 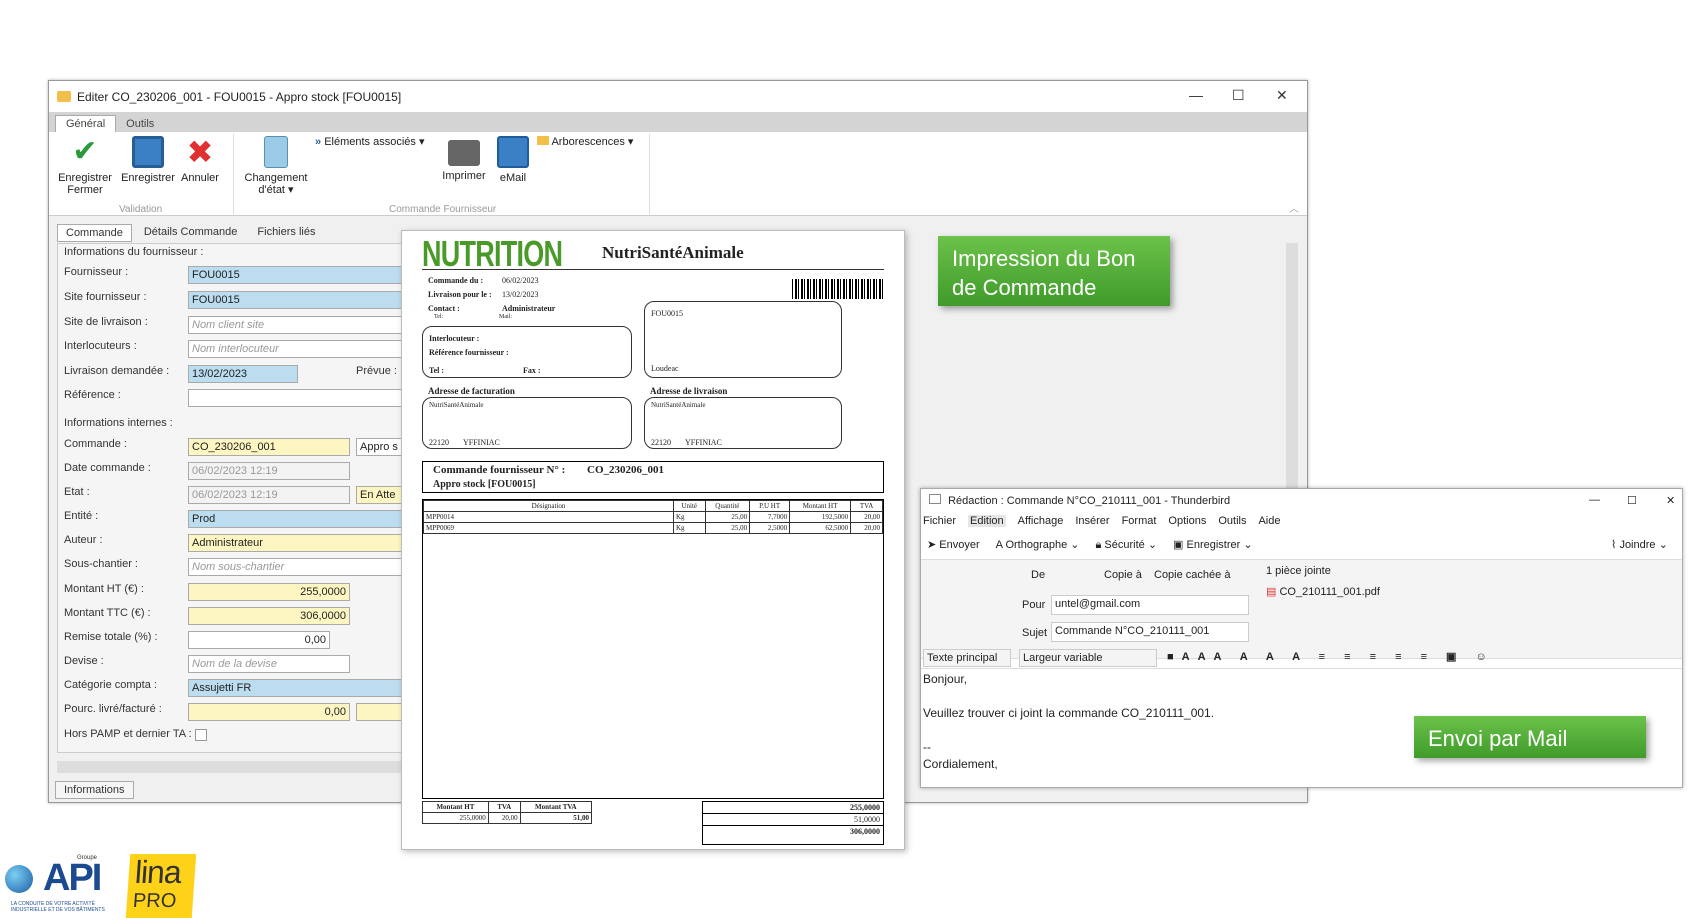 I want to click on supplier-city: Loudeac, so click(x=665, y=368).